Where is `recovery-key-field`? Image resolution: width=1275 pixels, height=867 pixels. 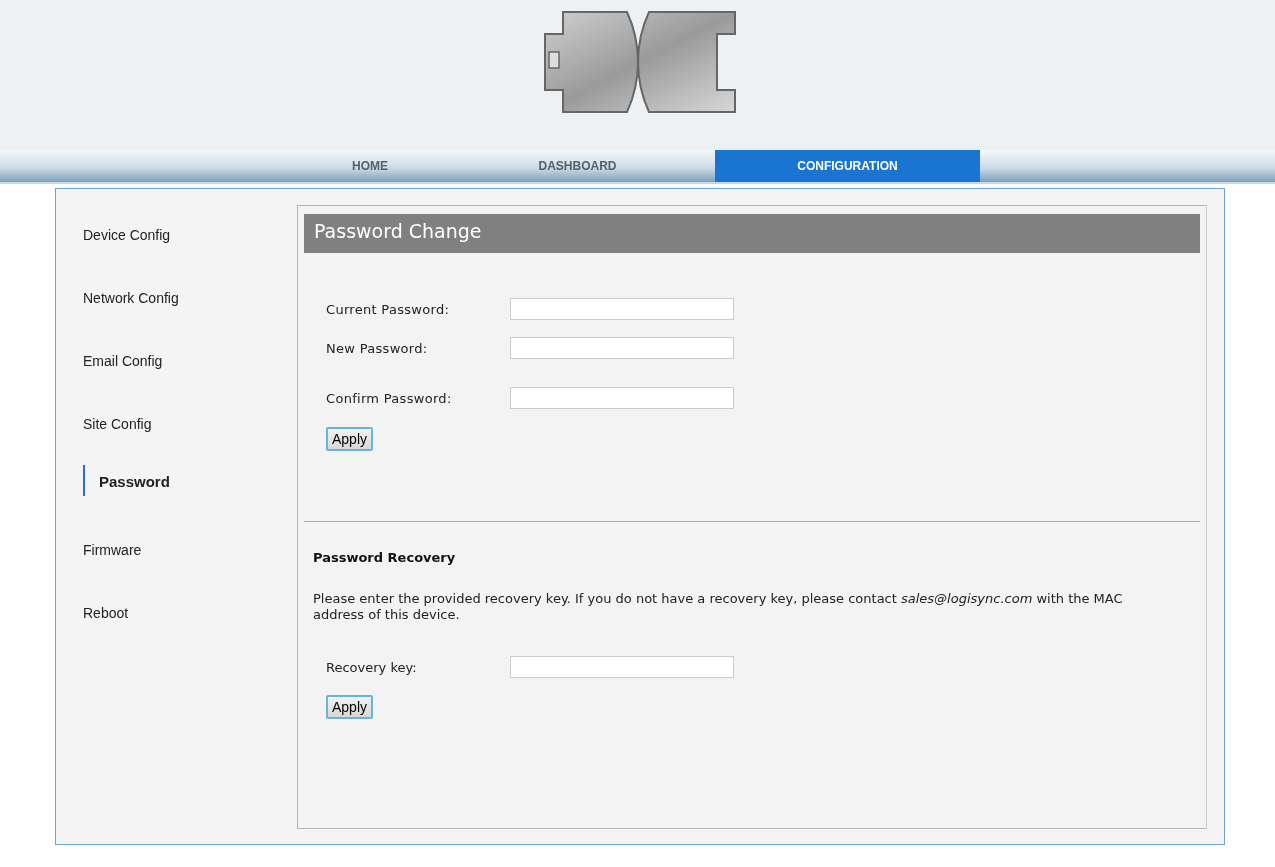 recovery-key-field is located at coordinates (622, 667).